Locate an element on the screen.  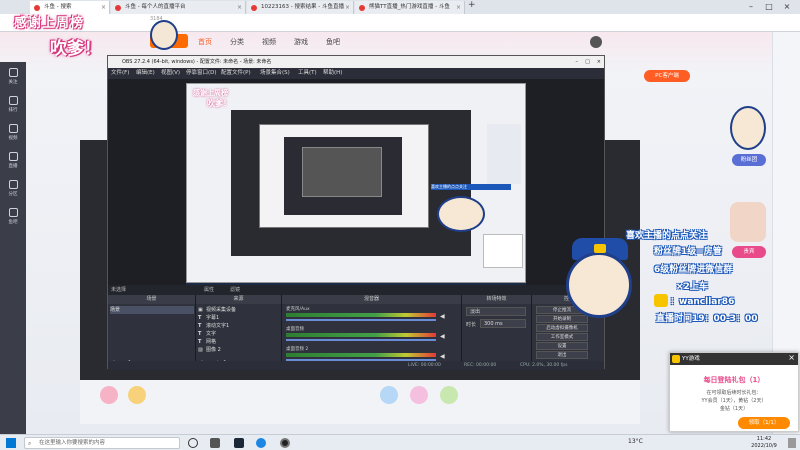
start-recording-button: 开始录制 is located at coordinates (562, 319).